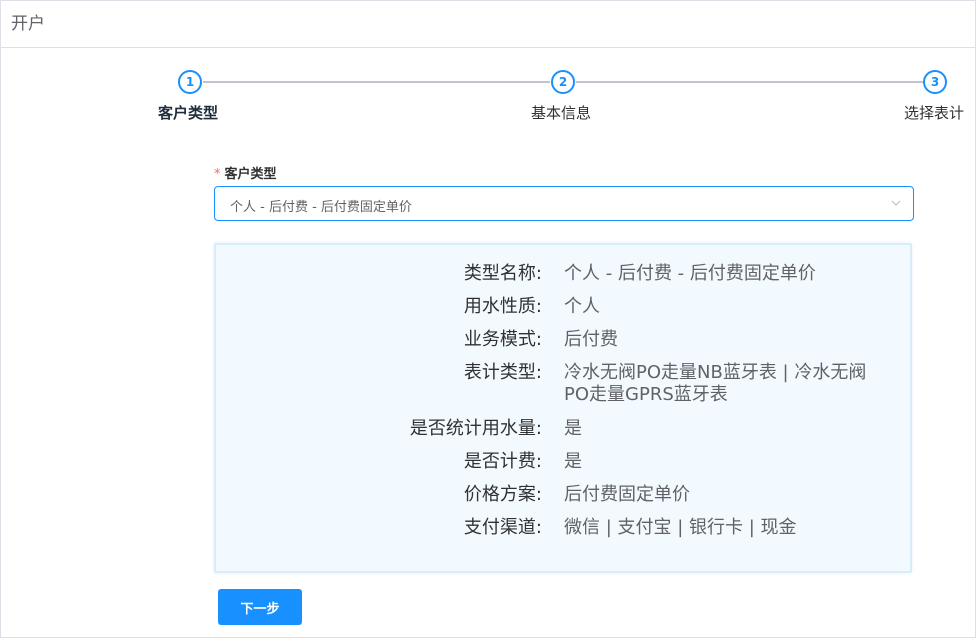 The height and width of the screenshot is (638, 976). Describe the element at coordinates (475, 428) in the screenshot. I see `detail-key: 是否统计用水量:` at that location.